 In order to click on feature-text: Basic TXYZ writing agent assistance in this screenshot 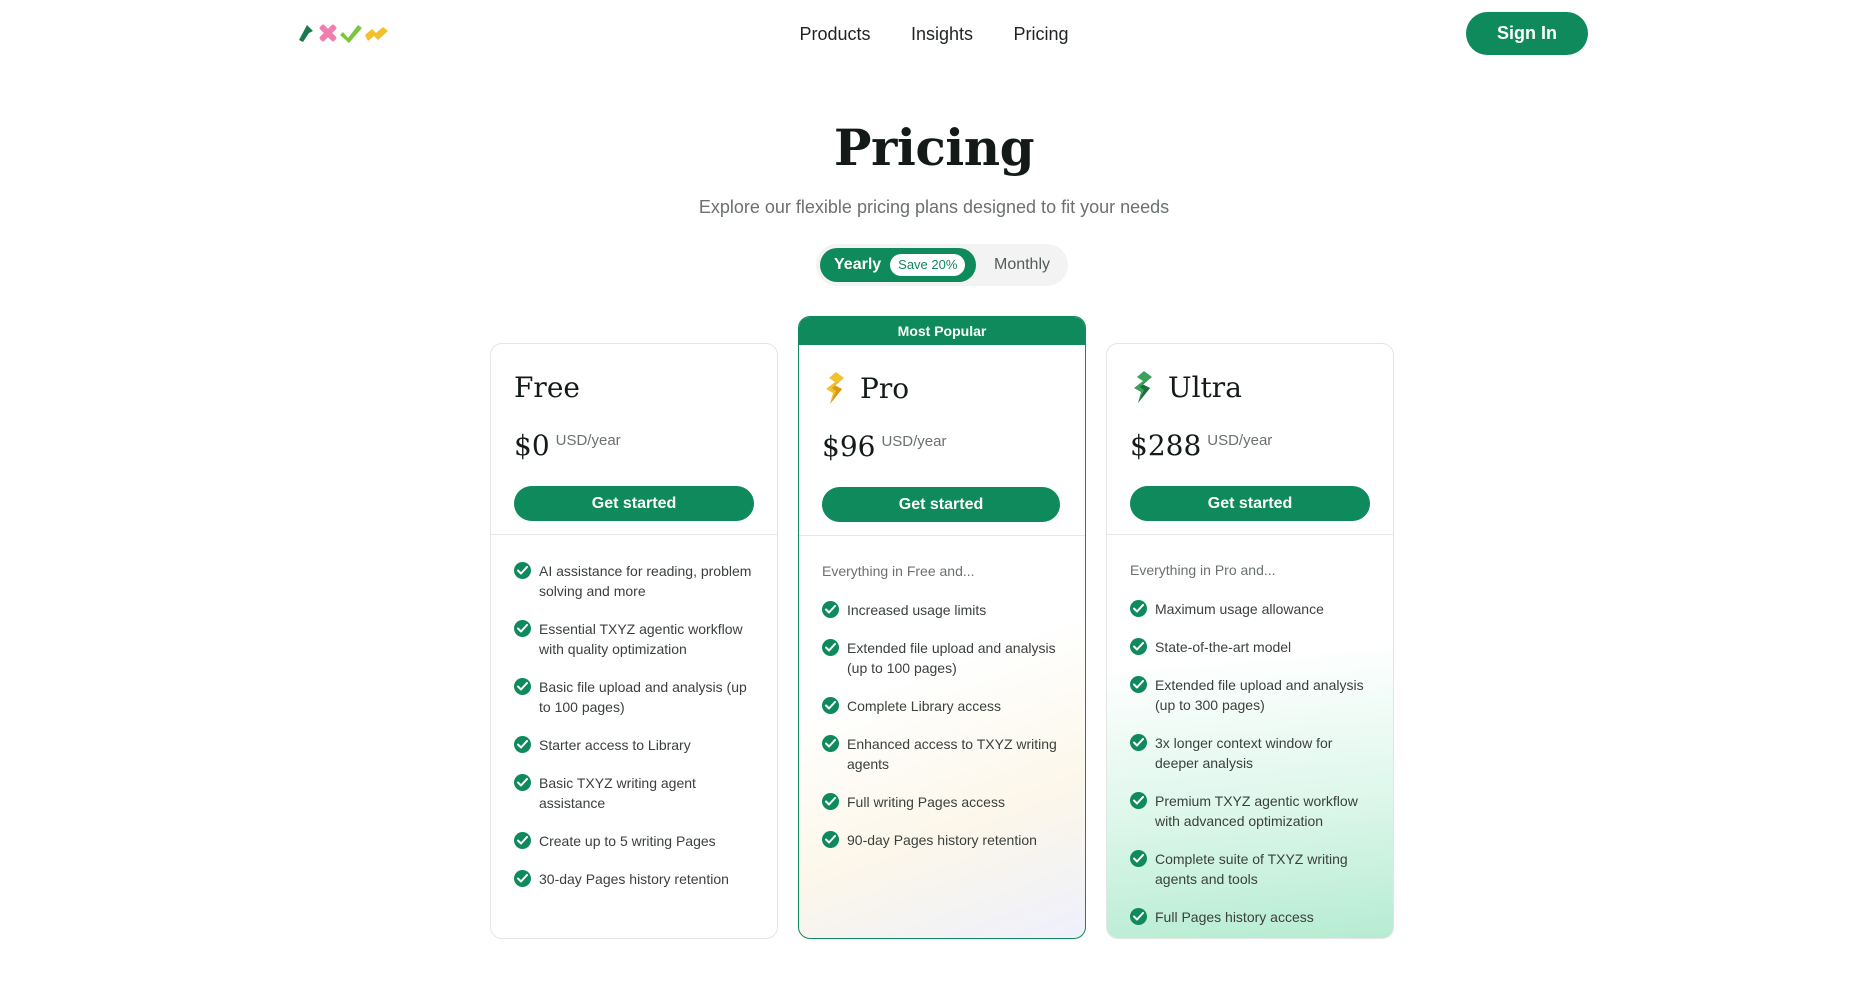, I will do `click(617, 793)`.